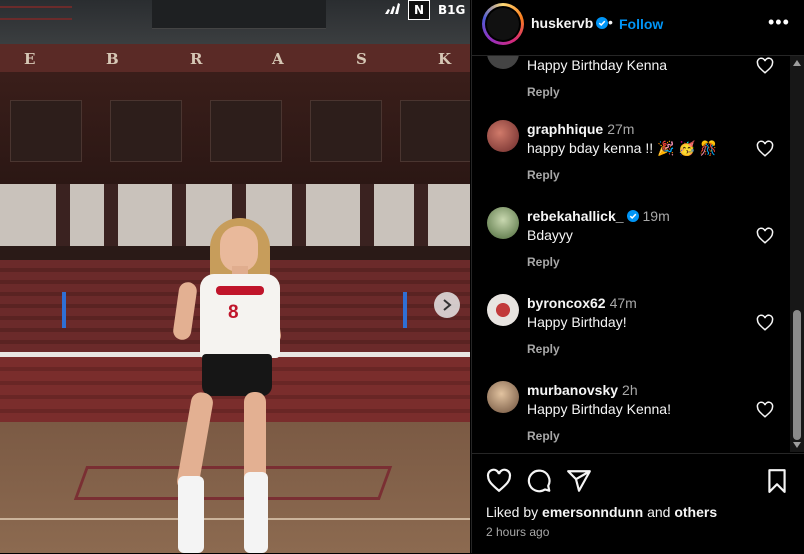 This screenshot has width=804, height=554. I want to click on more-options-button: •••, so click(779, 22).